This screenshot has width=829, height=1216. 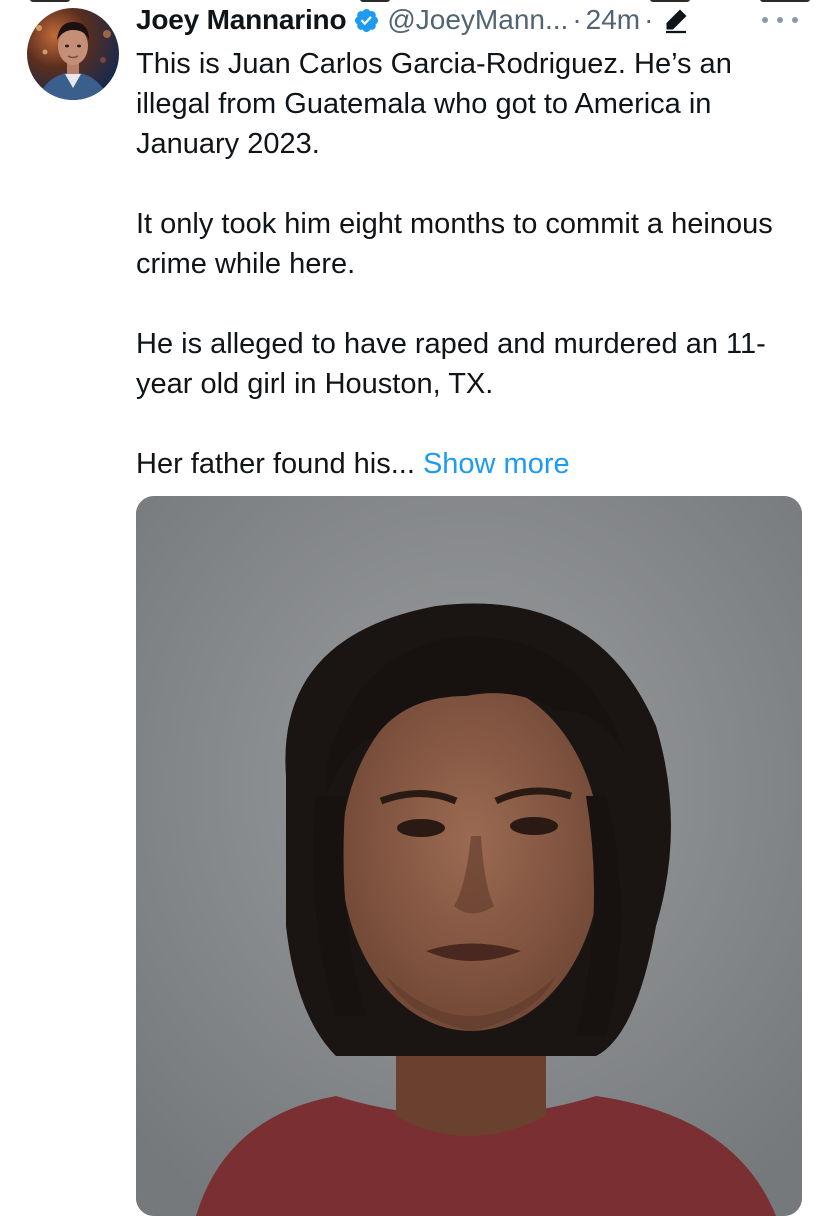 I want to click on tweet-paragraph-truncated: Her father found his... Show more, so click(x=471, y=464).